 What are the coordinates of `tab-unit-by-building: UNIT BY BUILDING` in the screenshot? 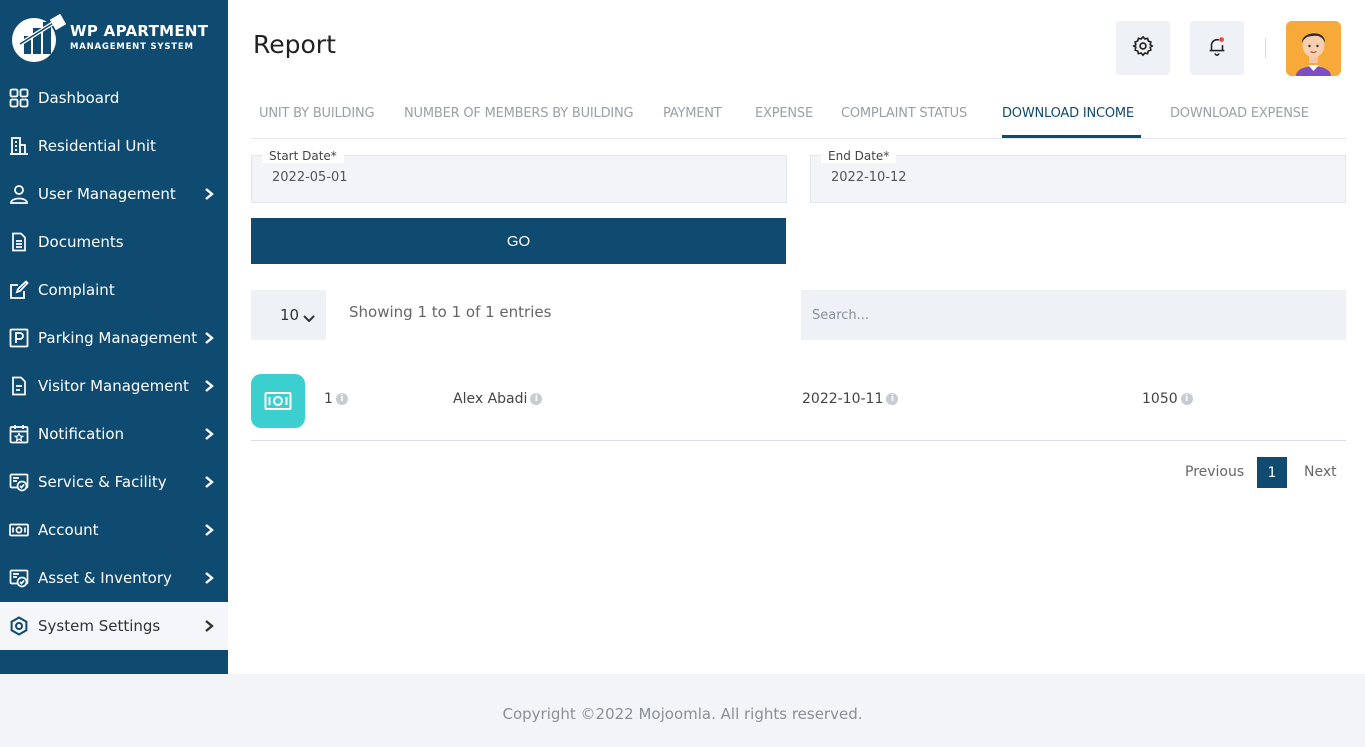 It's located at (317, 113).